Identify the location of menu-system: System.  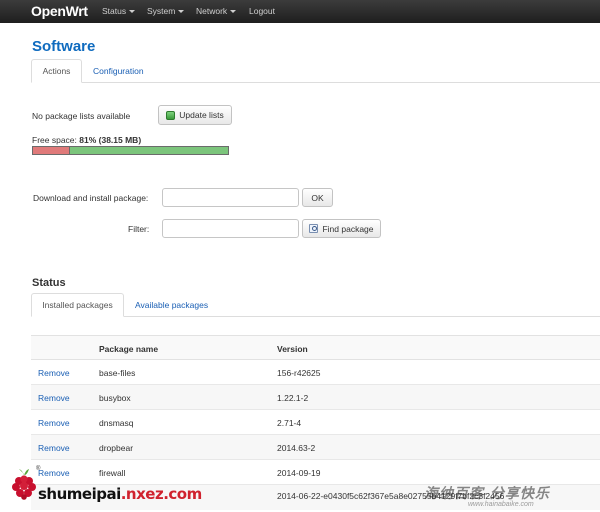
(166, 11).